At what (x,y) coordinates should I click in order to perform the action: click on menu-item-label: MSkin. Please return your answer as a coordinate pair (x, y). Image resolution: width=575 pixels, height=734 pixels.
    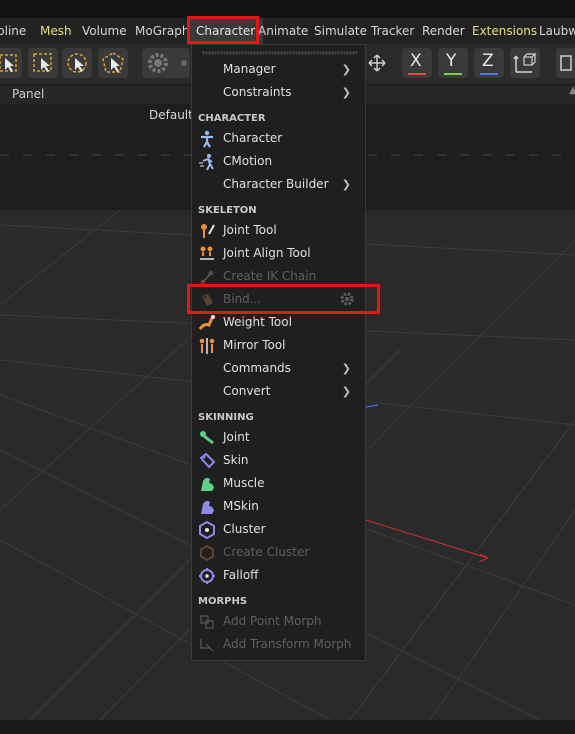
    Looking at the image, I should click on (241, 506).